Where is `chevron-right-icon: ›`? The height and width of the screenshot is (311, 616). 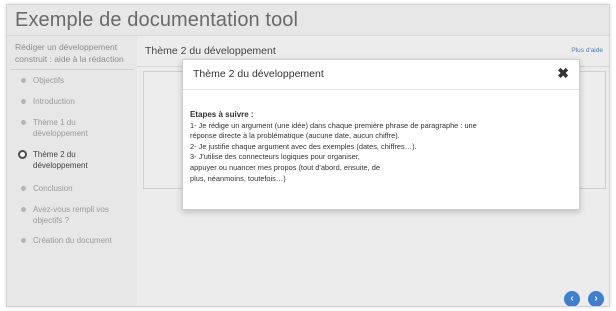 chevron-right-icon: › is located at coordinates (596, 298).